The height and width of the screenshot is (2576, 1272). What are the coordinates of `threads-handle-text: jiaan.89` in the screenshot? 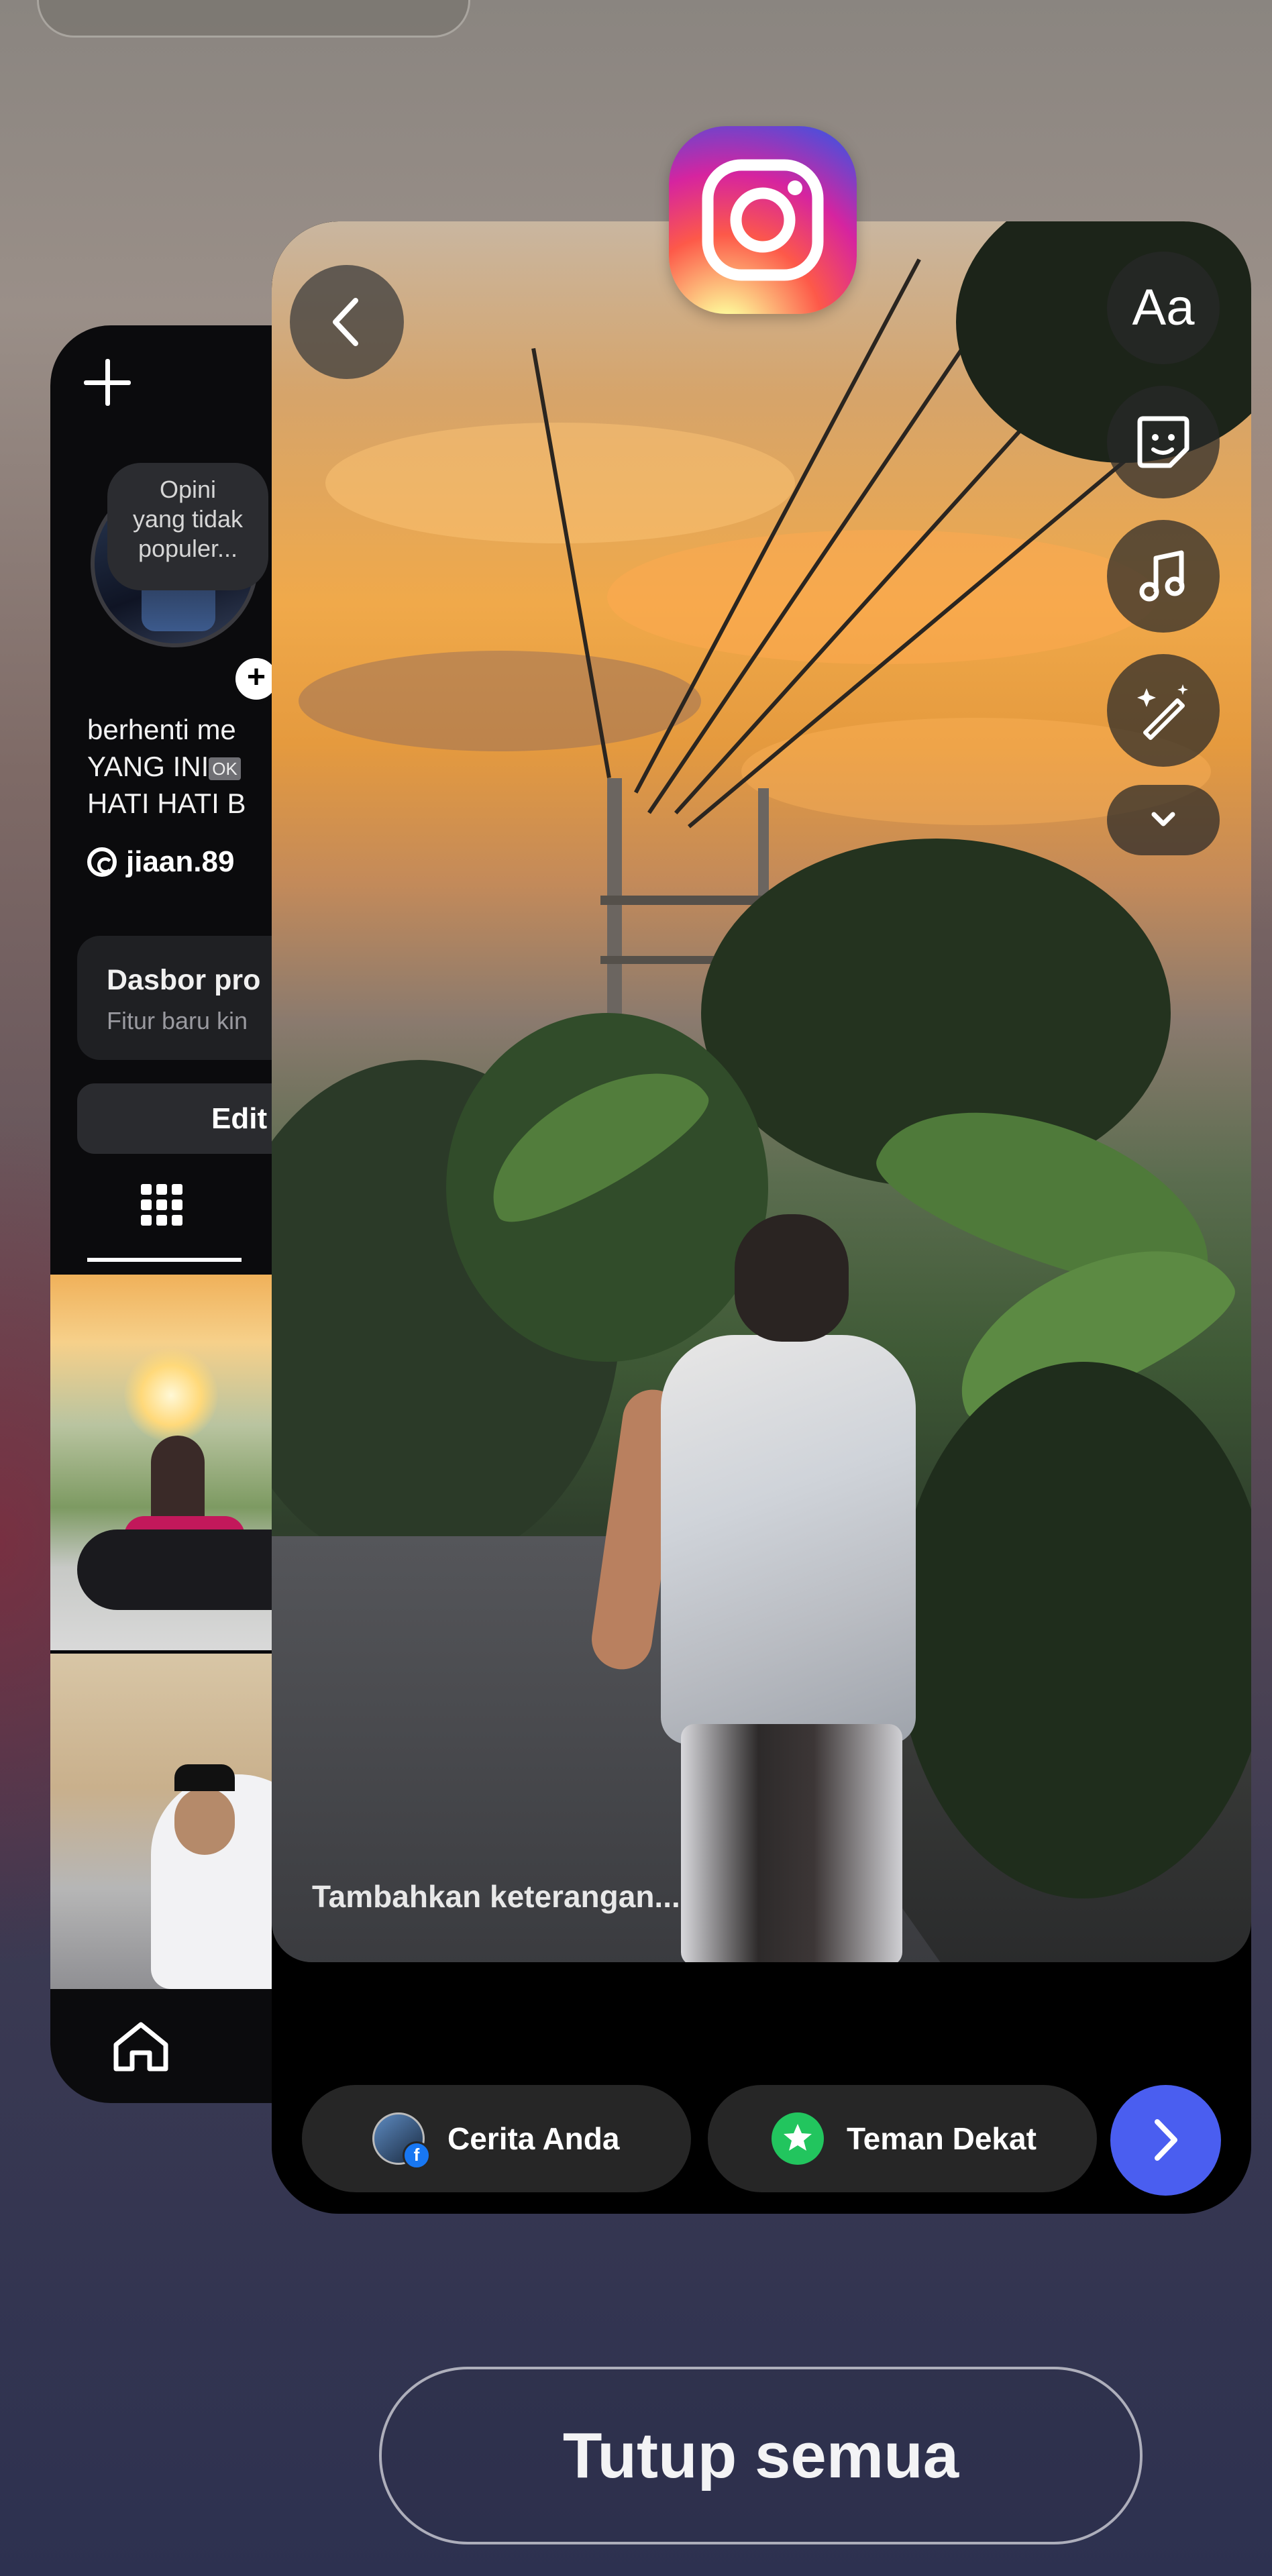 It's located at (180, 861).